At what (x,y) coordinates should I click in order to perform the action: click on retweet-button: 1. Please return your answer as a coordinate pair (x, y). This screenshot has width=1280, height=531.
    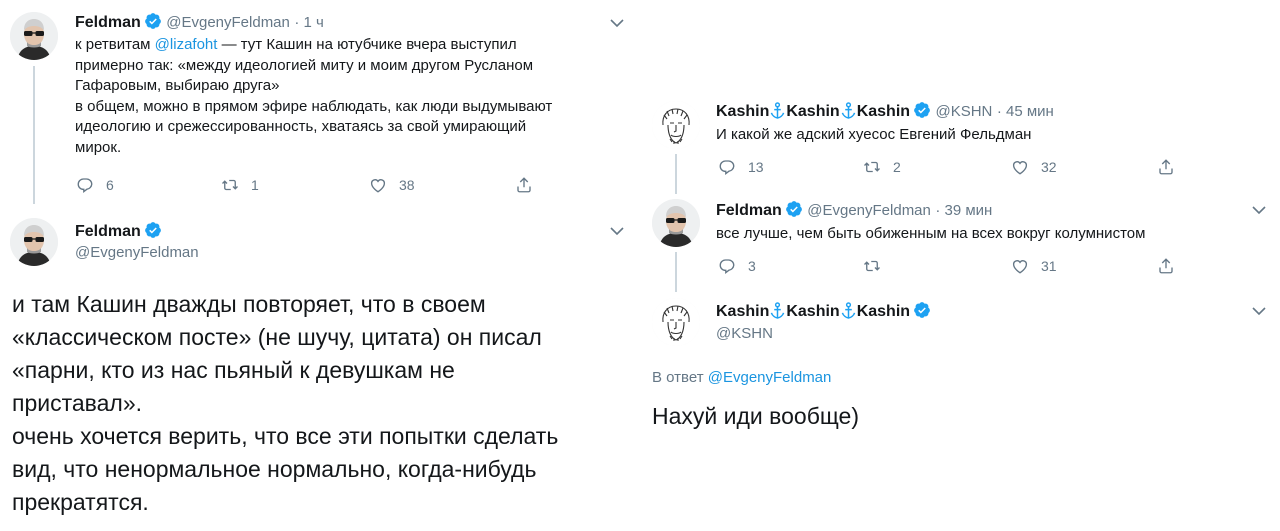
    Looking at the image, I should click on (295, 185).